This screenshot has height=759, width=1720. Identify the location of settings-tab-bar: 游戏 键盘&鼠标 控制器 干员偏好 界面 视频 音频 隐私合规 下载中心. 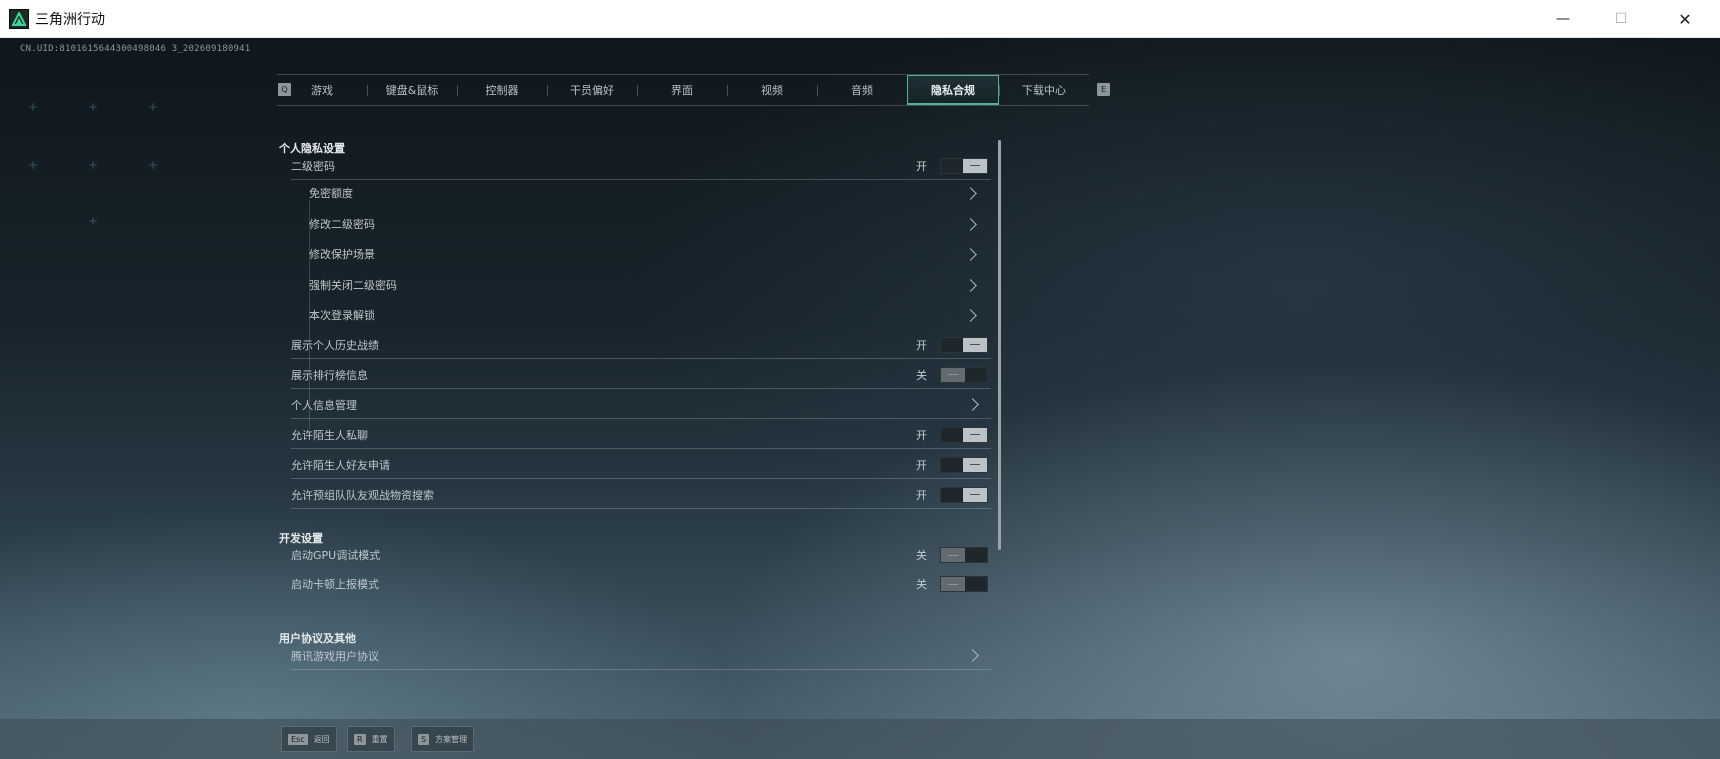
(683, 90).